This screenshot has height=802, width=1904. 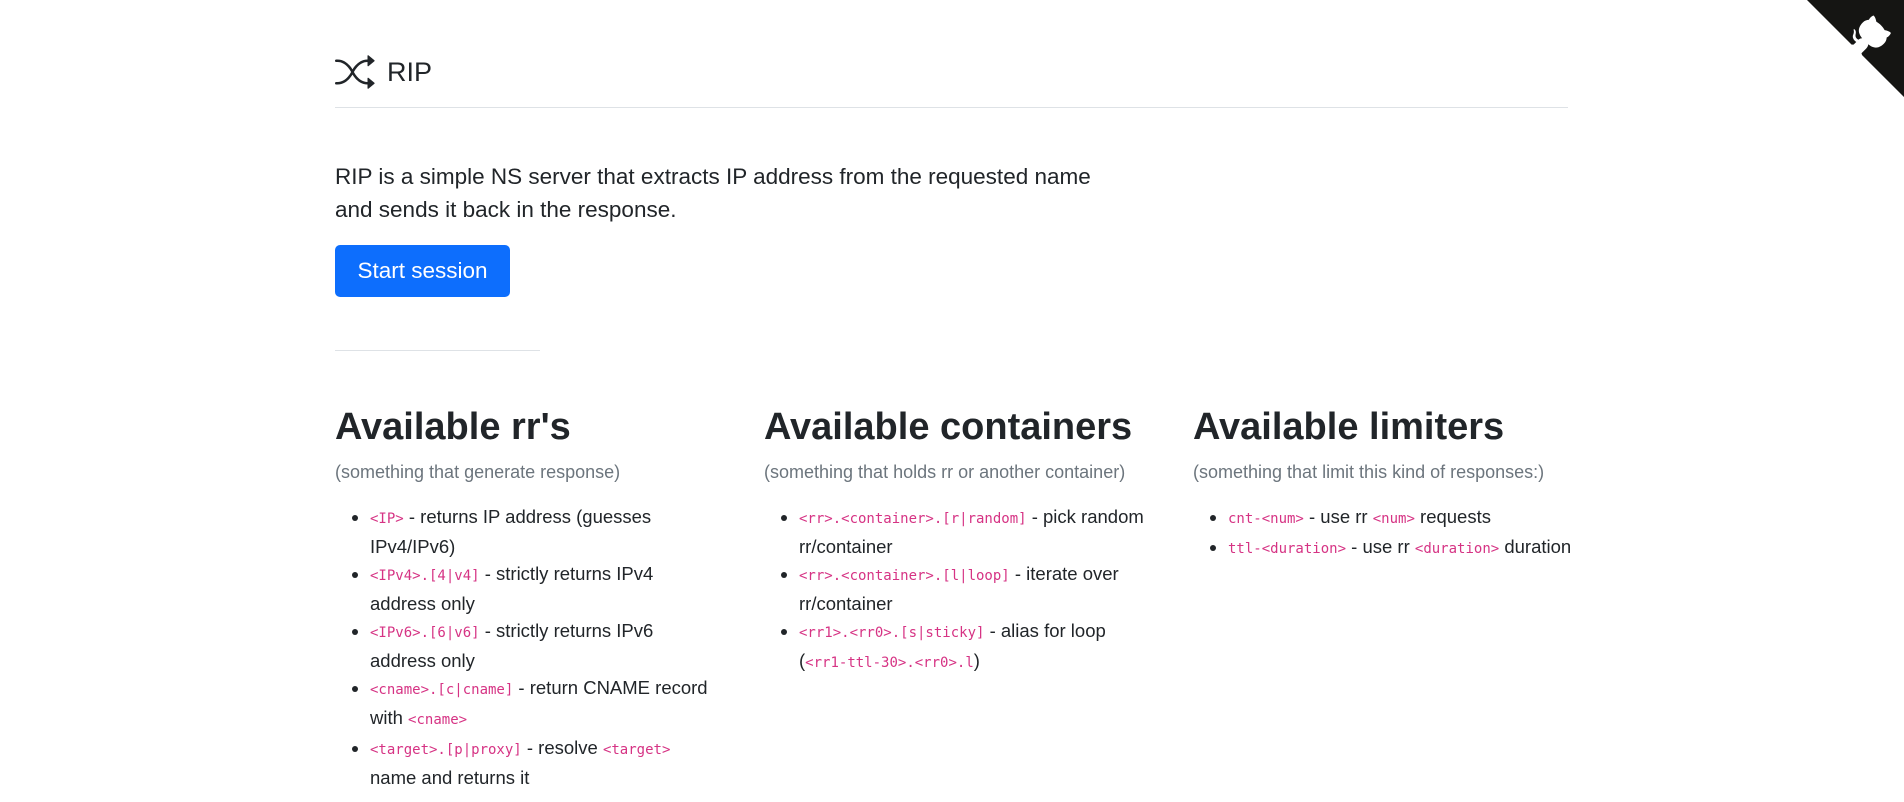 I want to click on code-snippet: <cname>.[c|cname], so click(x=442, y=690).